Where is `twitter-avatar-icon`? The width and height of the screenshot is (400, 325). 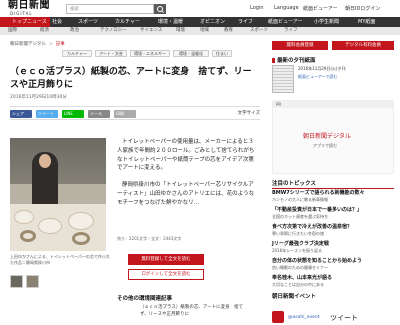
twitter-avatar-icon is located at coordinates (278, 317).